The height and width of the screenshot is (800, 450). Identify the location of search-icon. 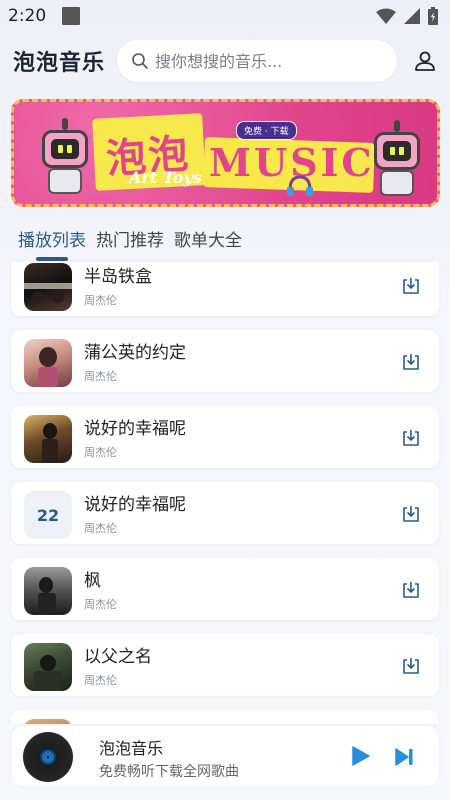
(140, 61).